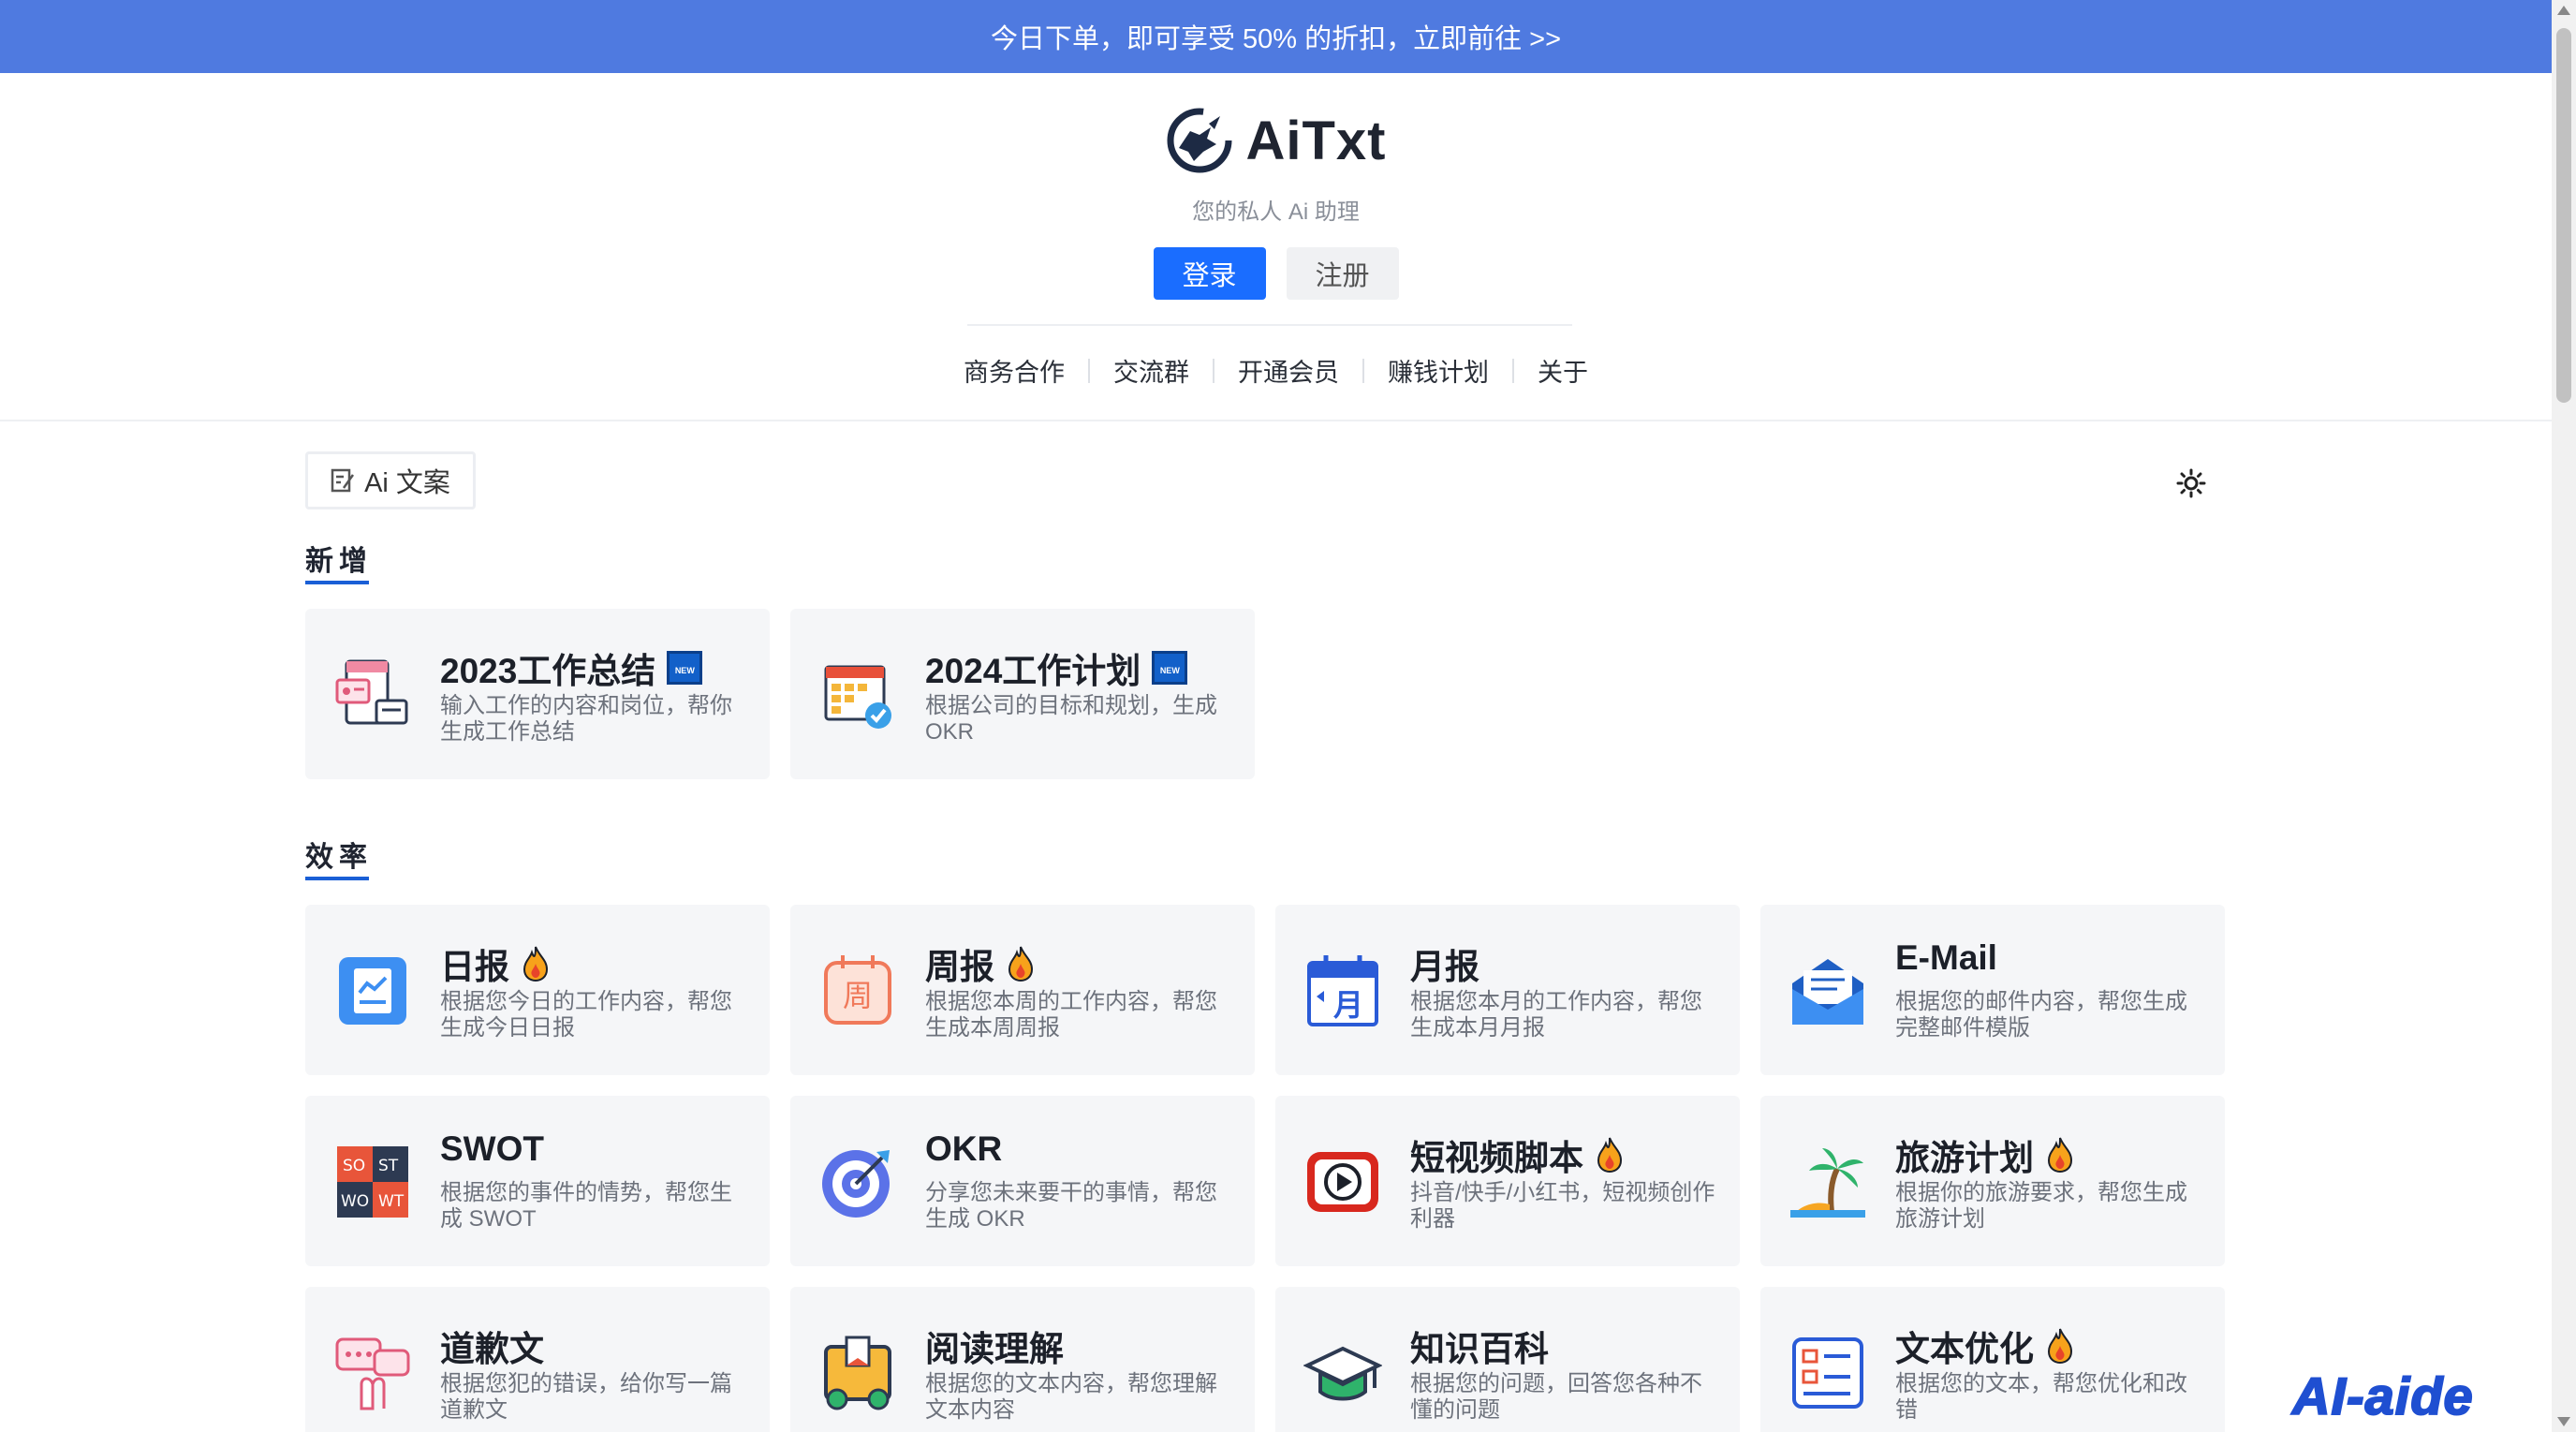 The image size is (2576, 1432). I want to click on card-desc: 根据您今日的工作内容，帮您生成今日日报, so click(586, 1015).